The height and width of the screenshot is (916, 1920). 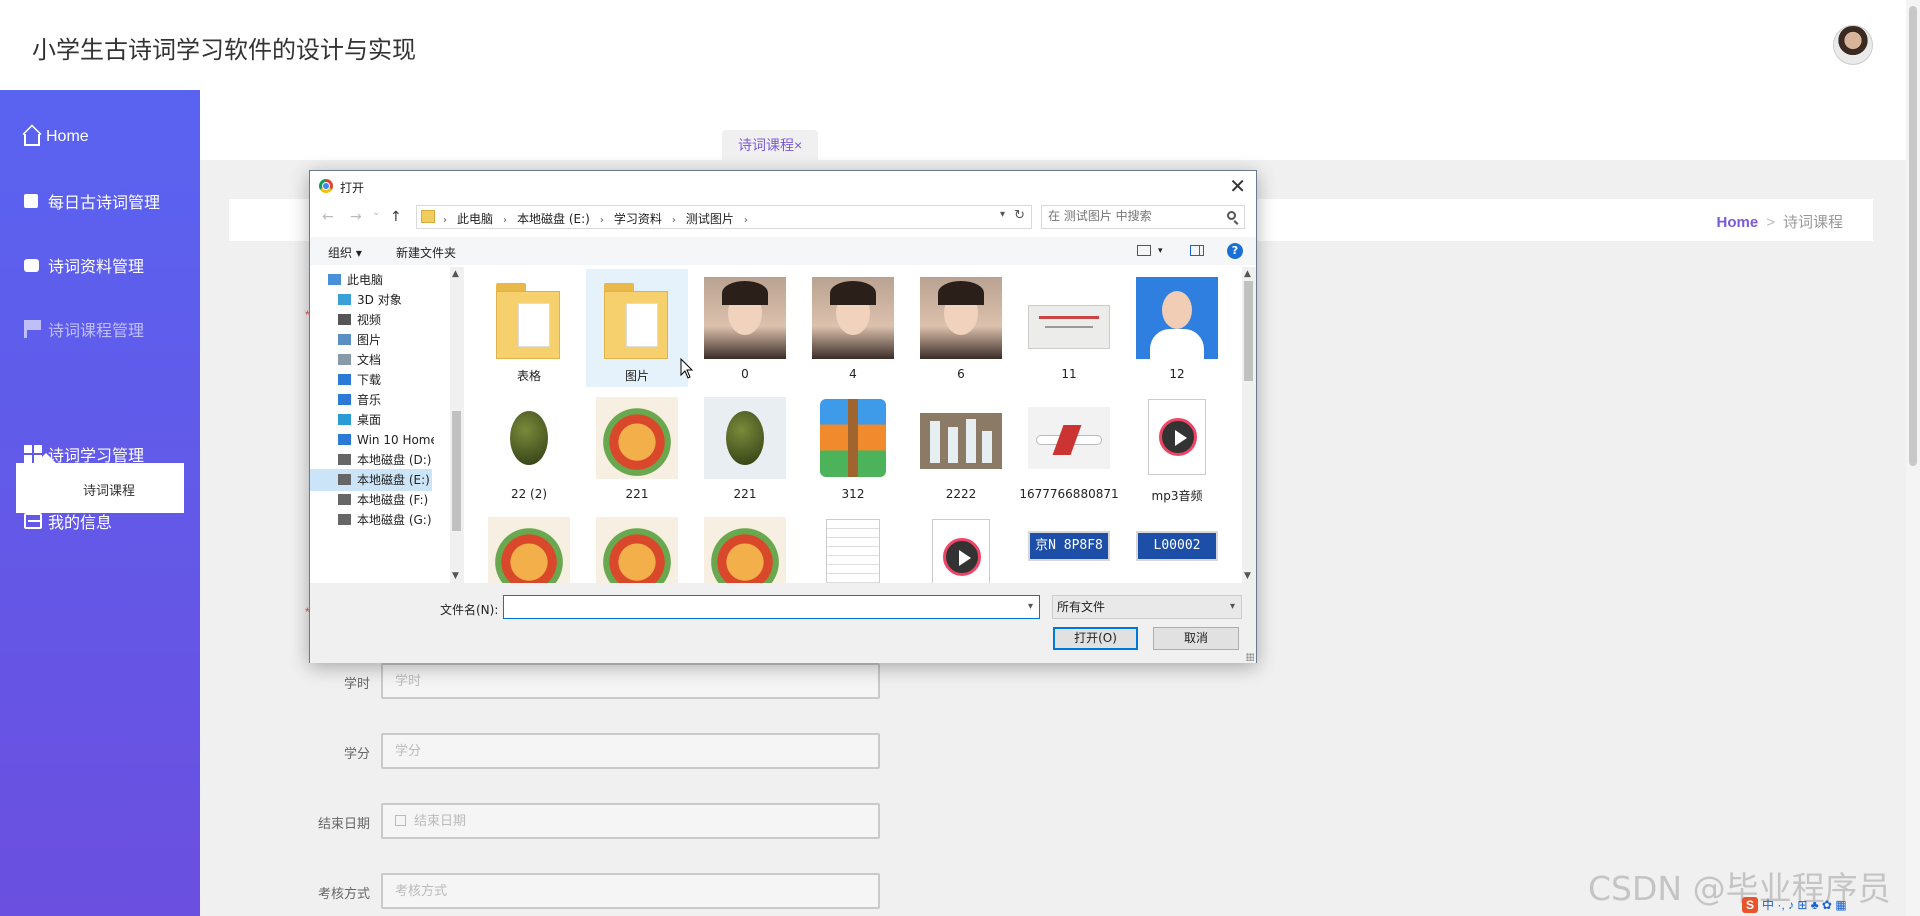 What do you see at coordinates (1249, 425) in the screenshot?
I see `files-scrollbar: ▲ ▼` at bounding box center [1249, 425].